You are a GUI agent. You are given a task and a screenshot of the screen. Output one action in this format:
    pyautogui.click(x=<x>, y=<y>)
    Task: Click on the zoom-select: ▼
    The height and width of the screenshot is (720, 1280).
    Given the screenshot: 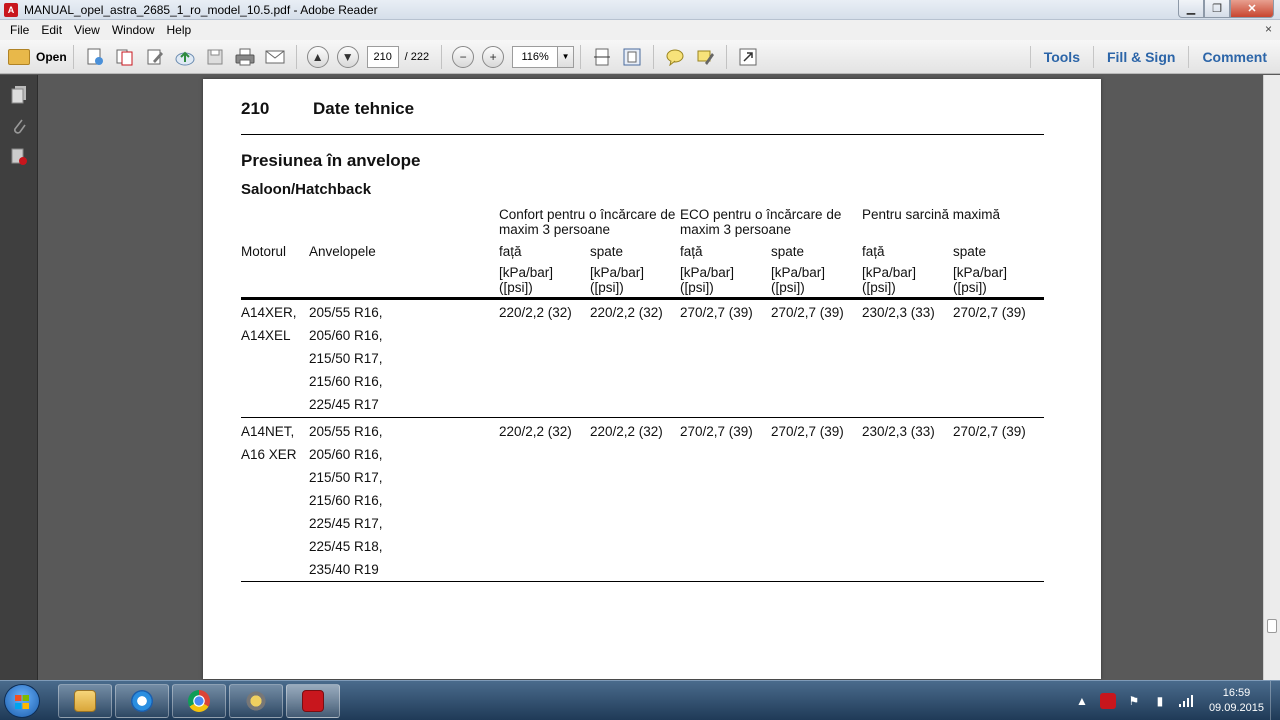 What is the action you would take?
    pyautogui.click(x=543, y=56)
    